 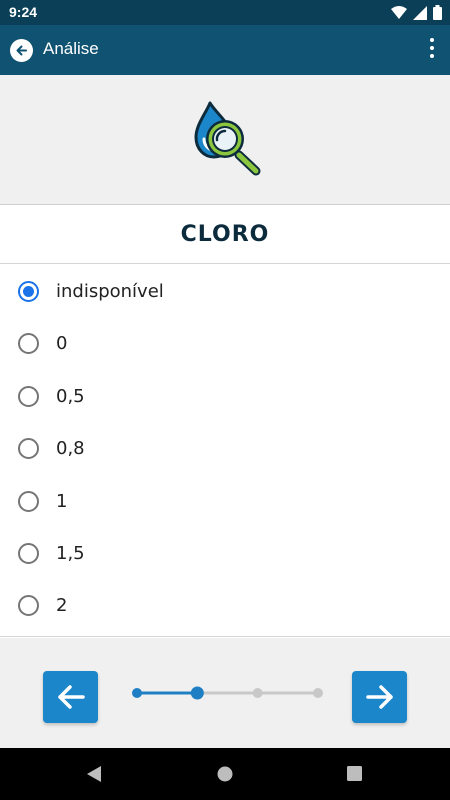 What do you see at coordinates (354, 773) in the screenshot?
I see `system-recents-icon` at bounding box center [354, 773].